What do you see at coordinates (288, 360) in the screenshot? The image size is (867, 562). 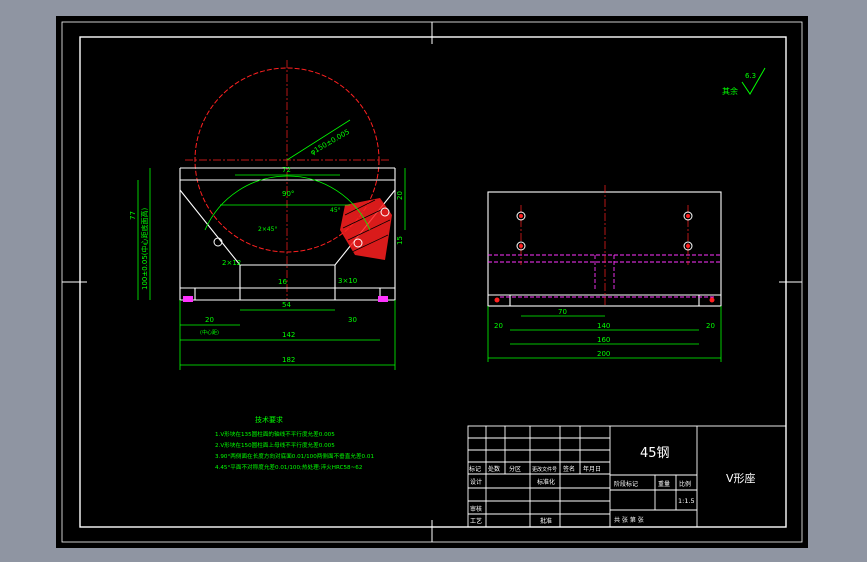 I see `dim-overall-width: 182` at bounding box center [288, 360].